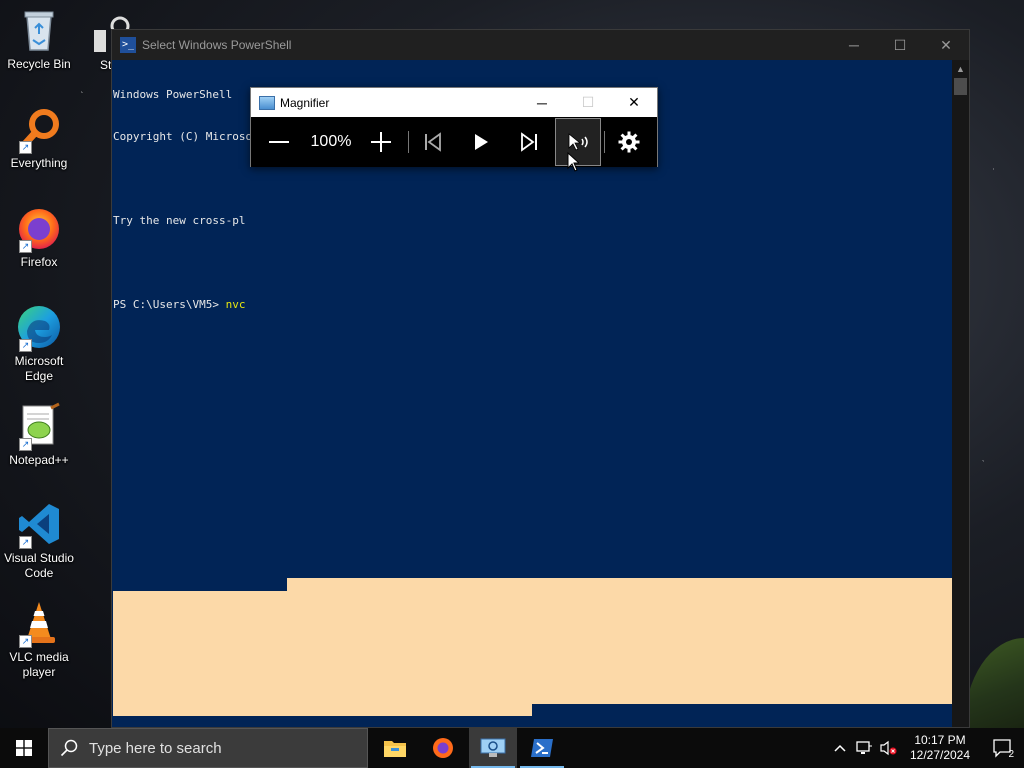 This screenshot has height=768, width=1024. I want to click on windows-logo-icon, so click(24, 748).